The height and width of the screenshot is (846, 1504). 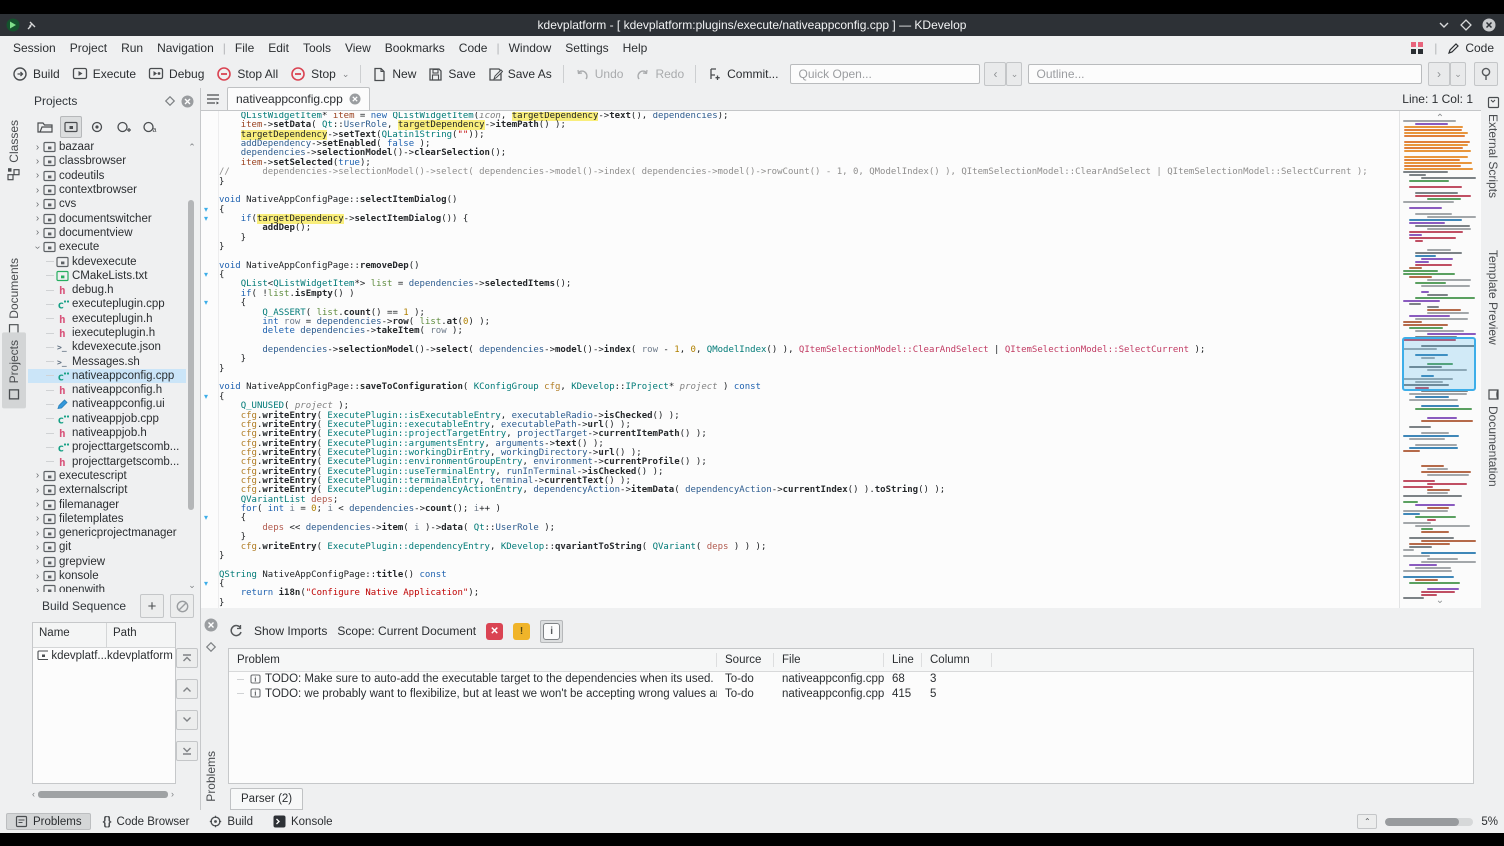 What do you see at coordinates (1444, 25) in the screenshot?
I see `minimize-button` at bounding box center [1444, 25].